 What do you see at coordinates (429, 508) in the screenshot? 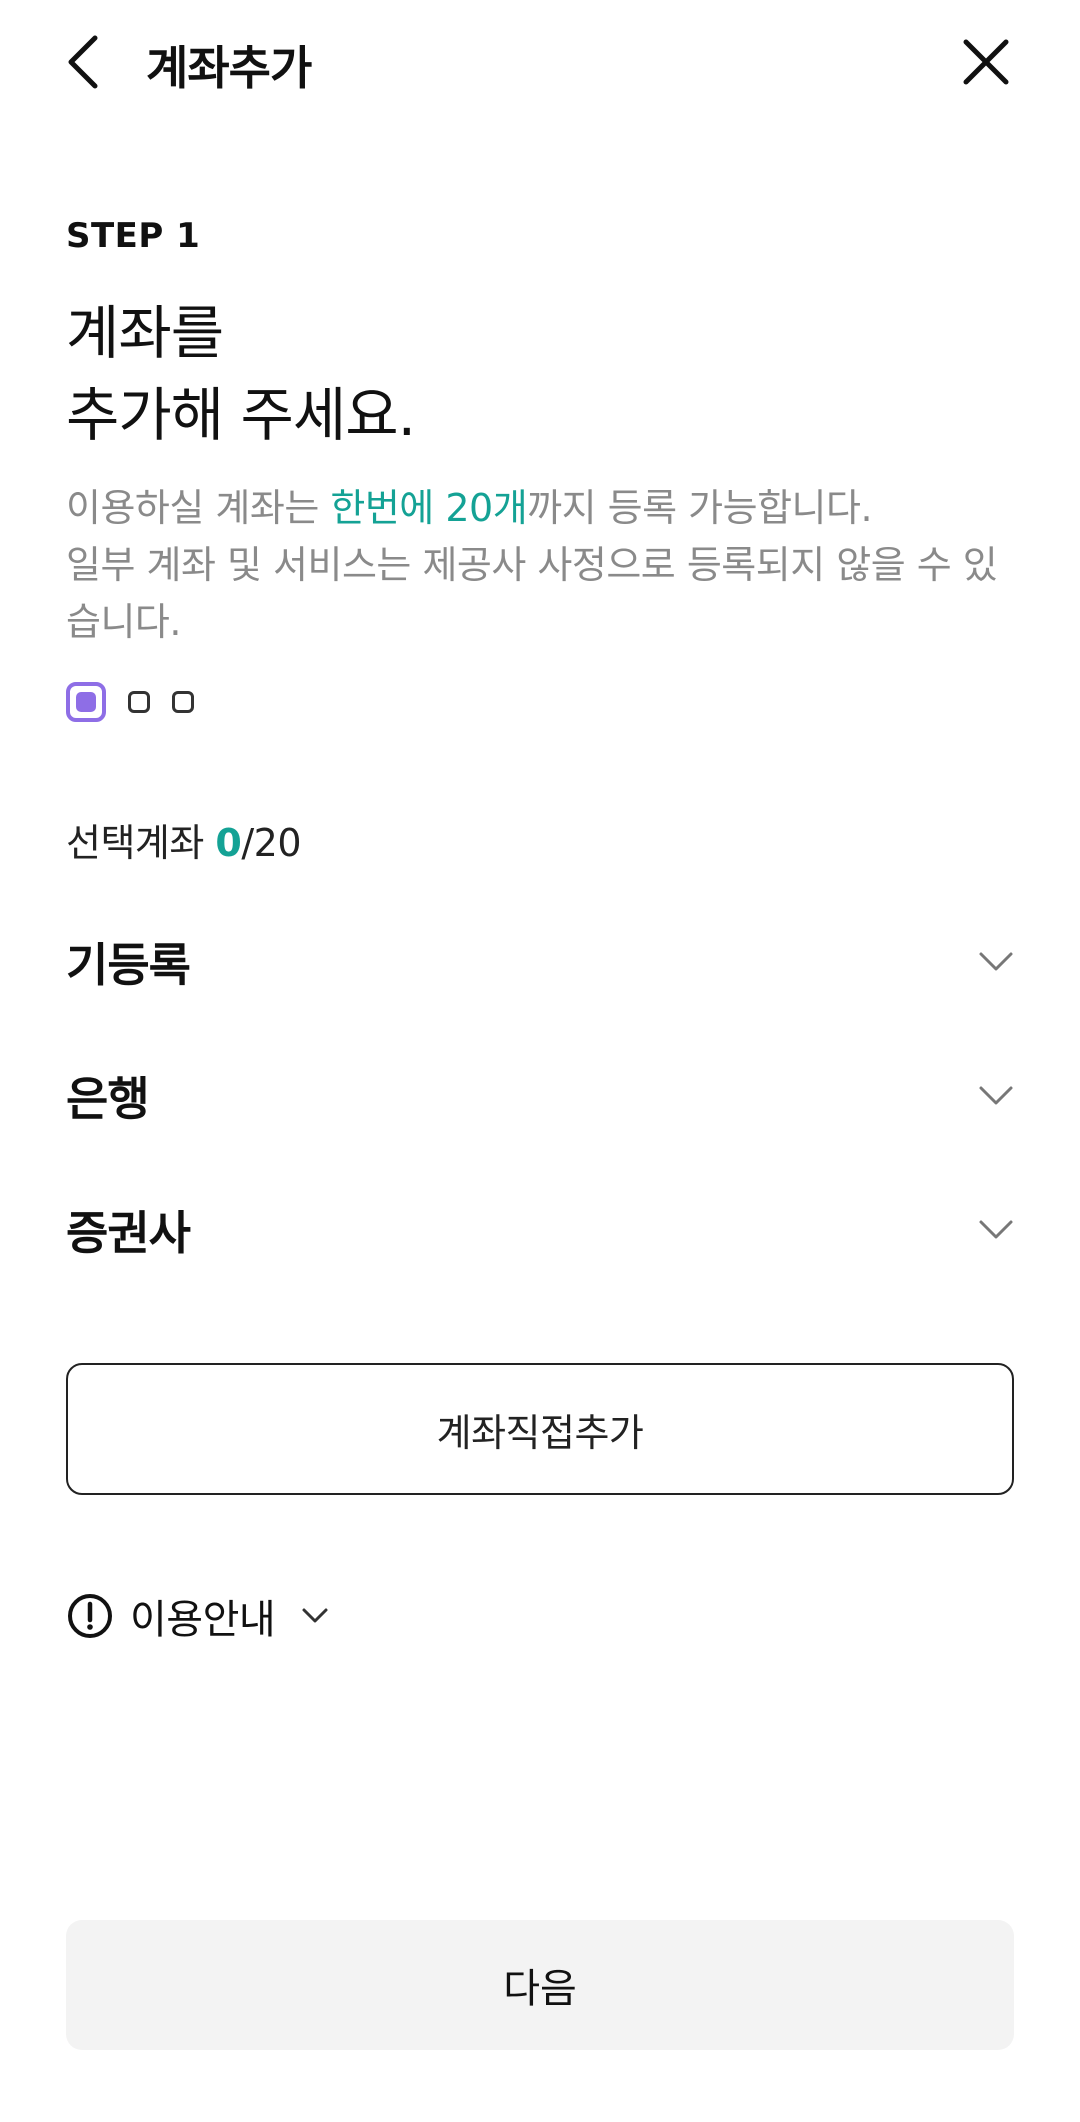
I see `description-highlight: 한번에 20개` at bounding box center [429, 508].